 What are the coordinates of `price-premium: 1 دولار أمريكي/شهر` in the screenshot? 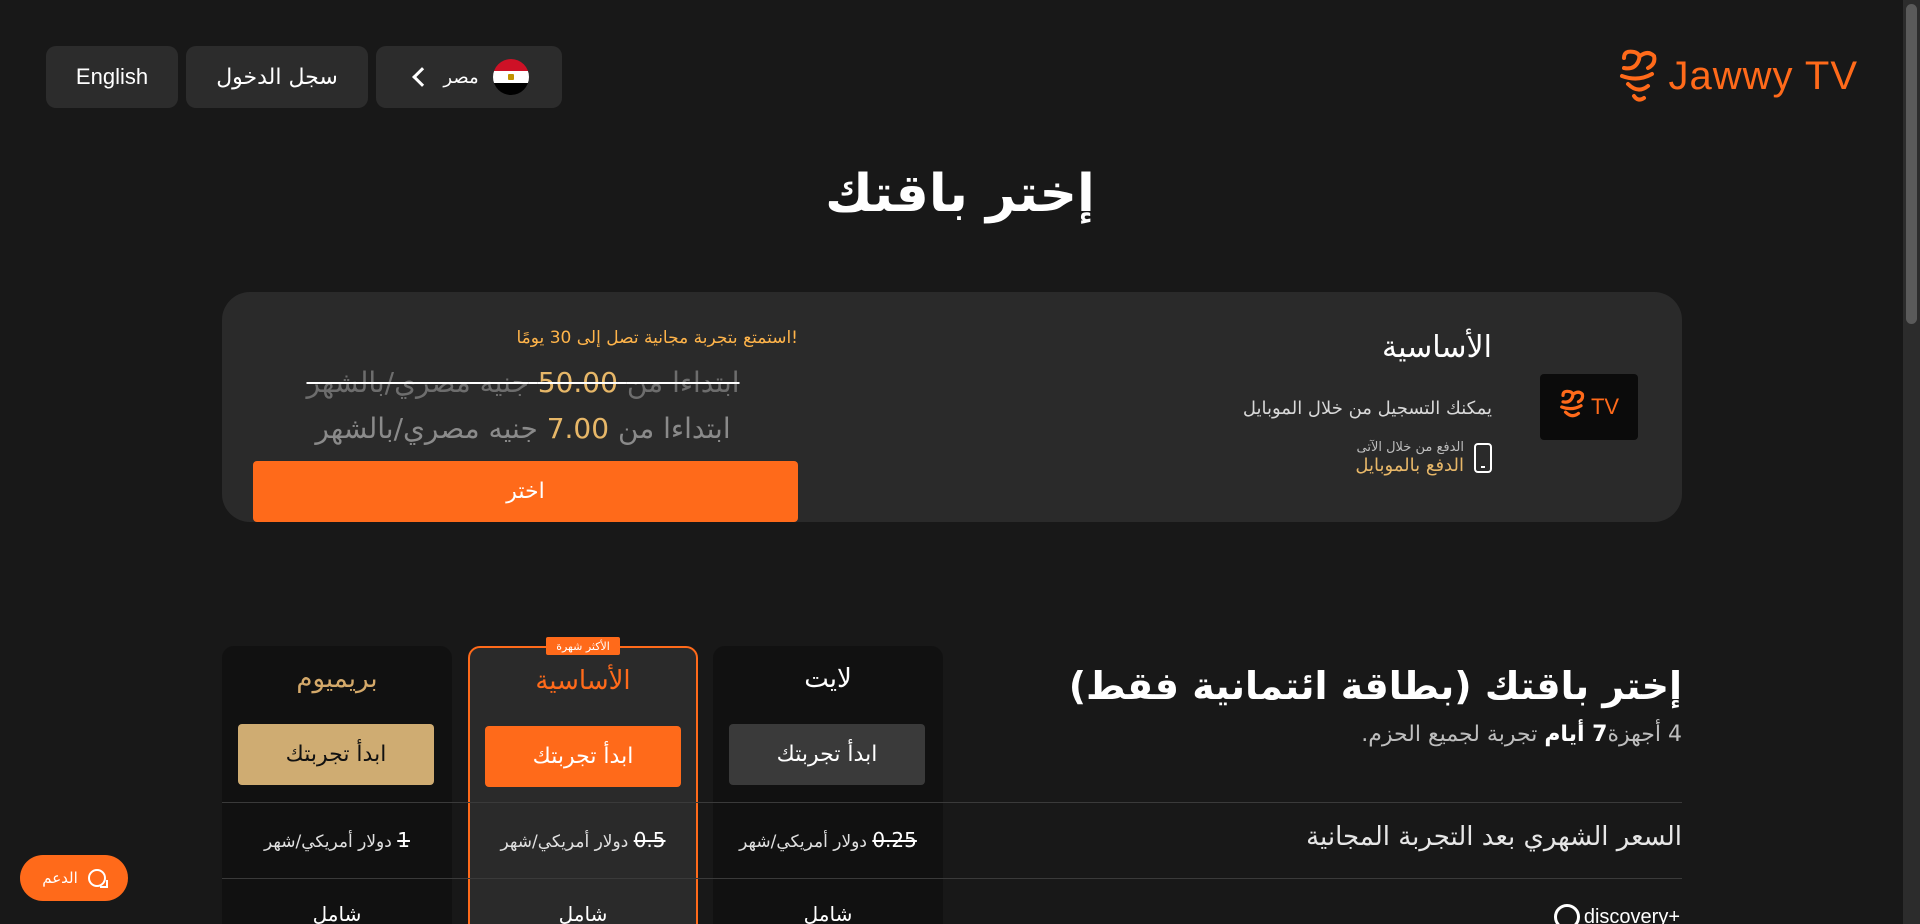 It's located at (337, 840).